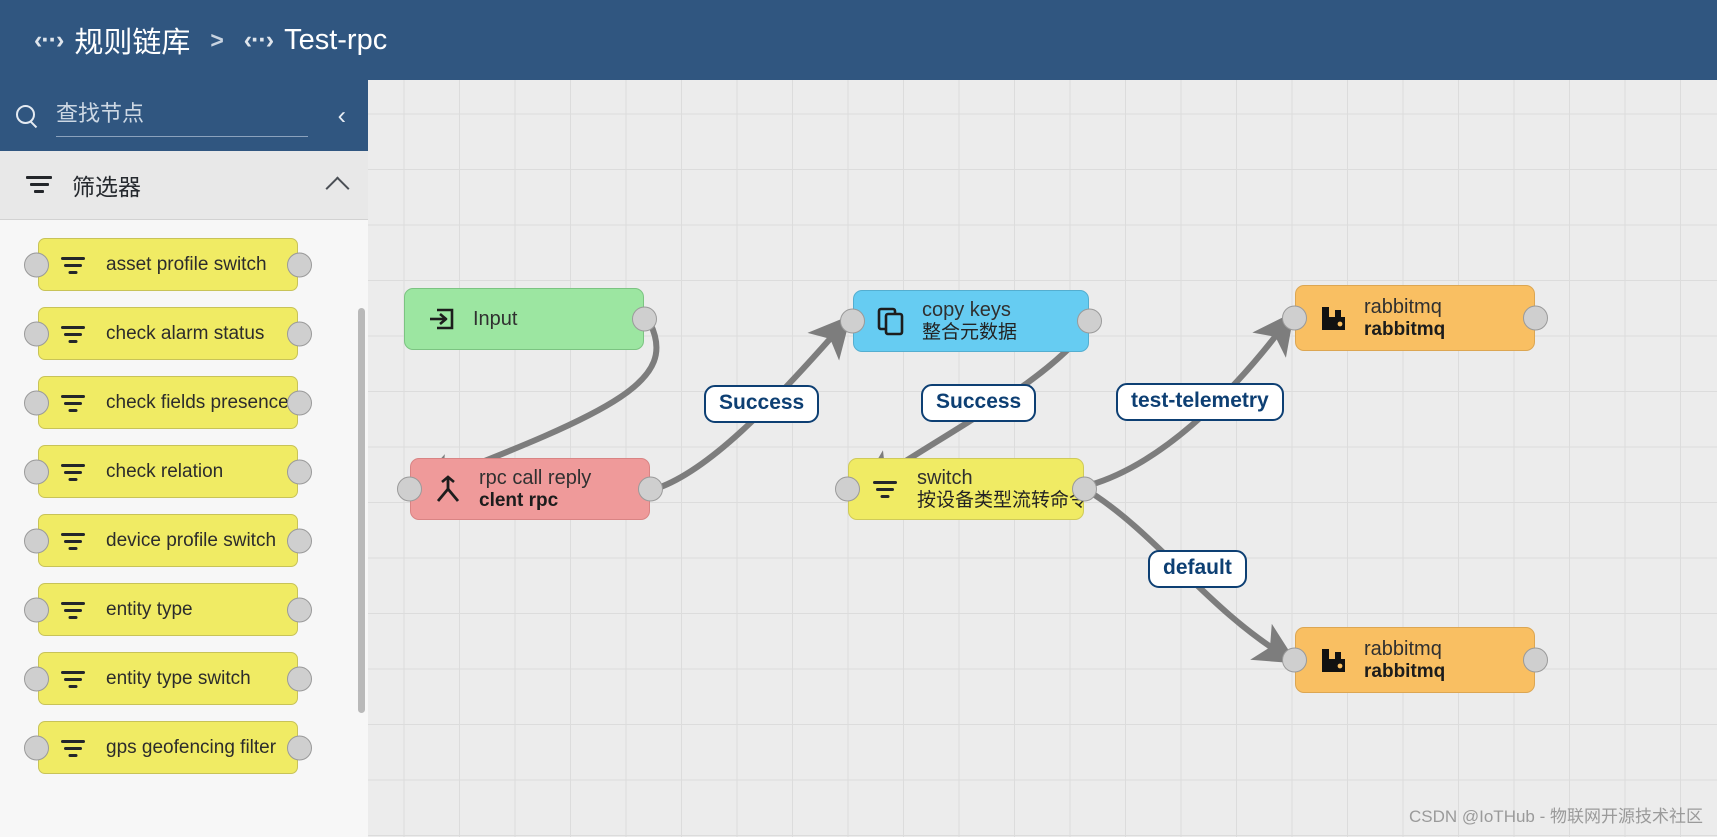  I want to click on node-library-item: check relation, so click(168, 471).